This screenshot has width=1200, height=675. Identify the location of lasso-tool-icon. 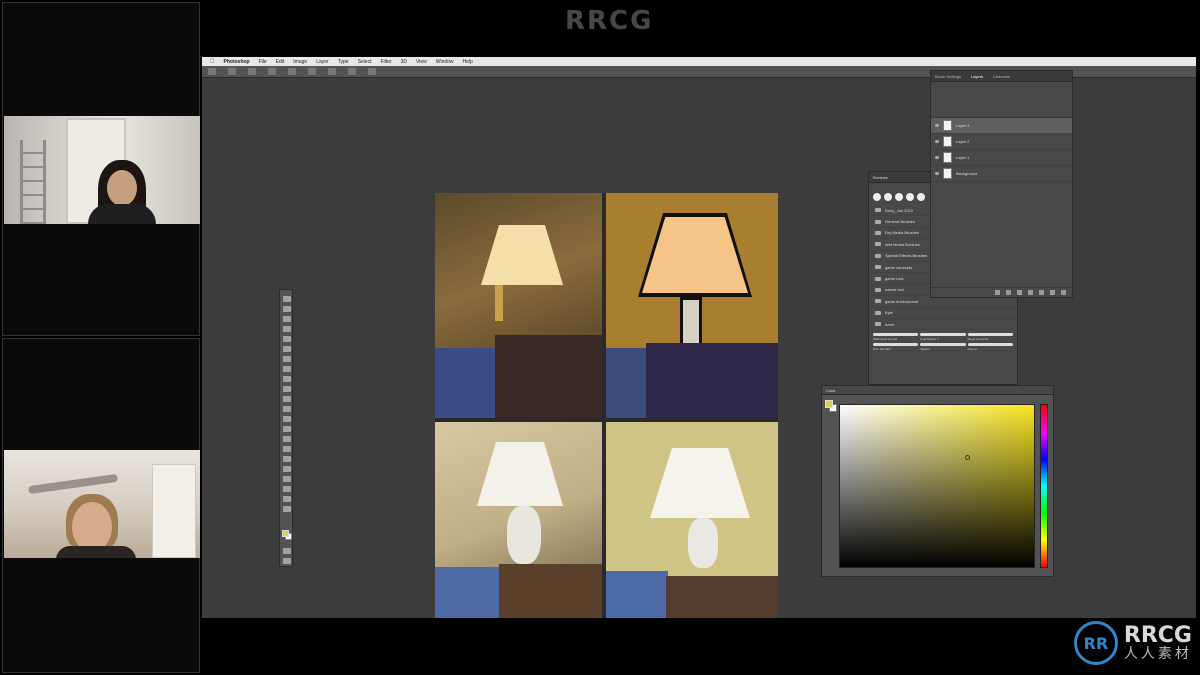
(287, 319).